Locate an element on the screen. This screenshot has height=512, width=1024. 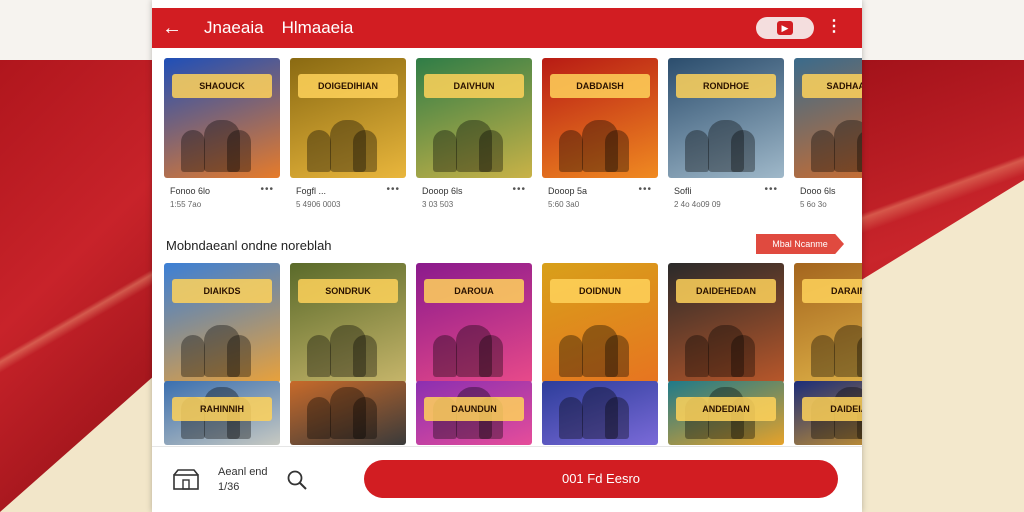
game-card-meta: Dooo 6ls•••5 6o 3o is located at coordinates (828, 198).